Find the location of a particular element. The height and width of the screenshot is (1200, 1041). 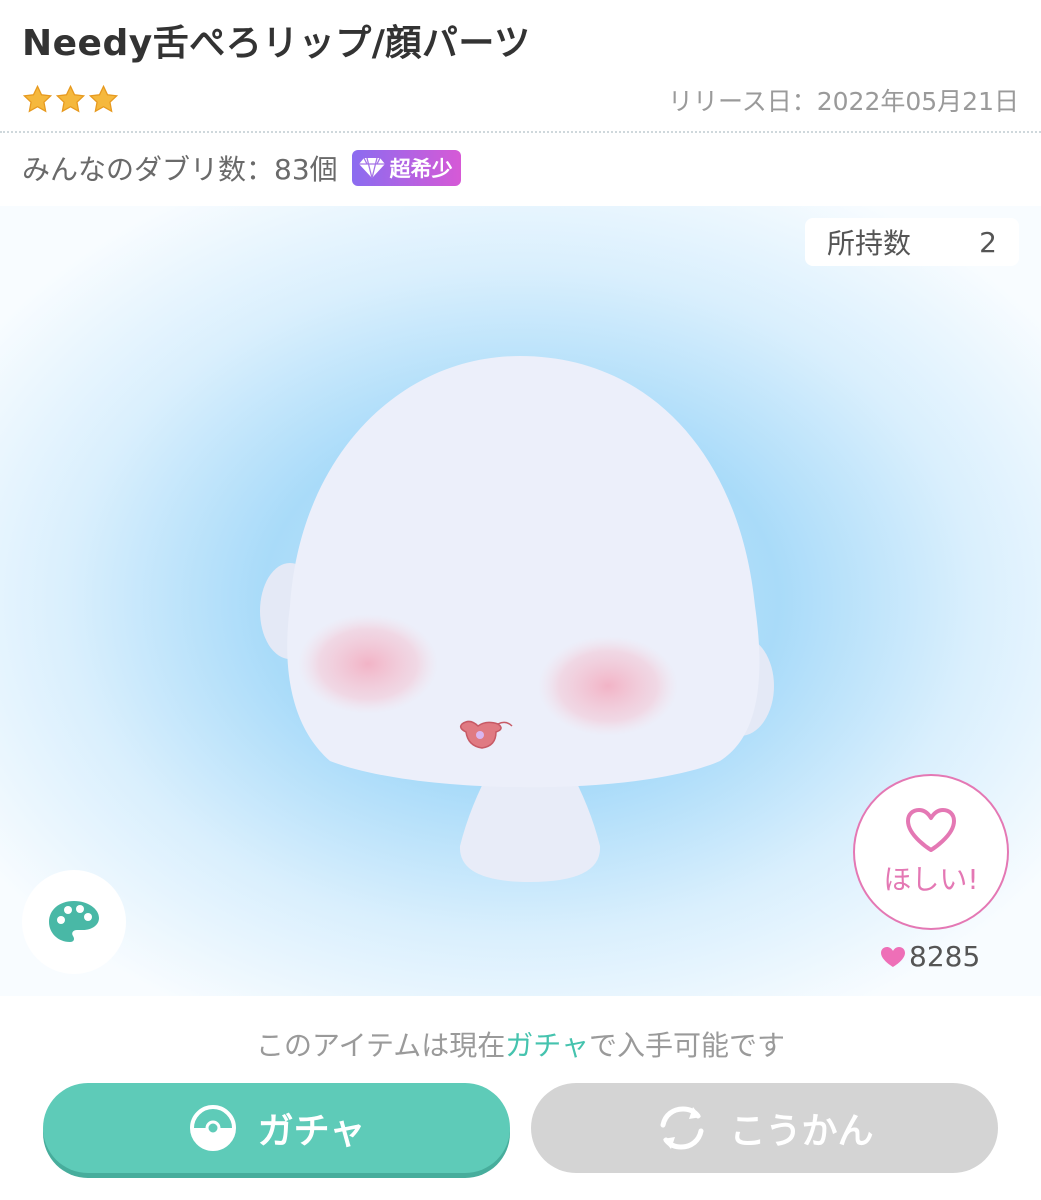

heart-outline-icon is located at coordinates (931, 830).